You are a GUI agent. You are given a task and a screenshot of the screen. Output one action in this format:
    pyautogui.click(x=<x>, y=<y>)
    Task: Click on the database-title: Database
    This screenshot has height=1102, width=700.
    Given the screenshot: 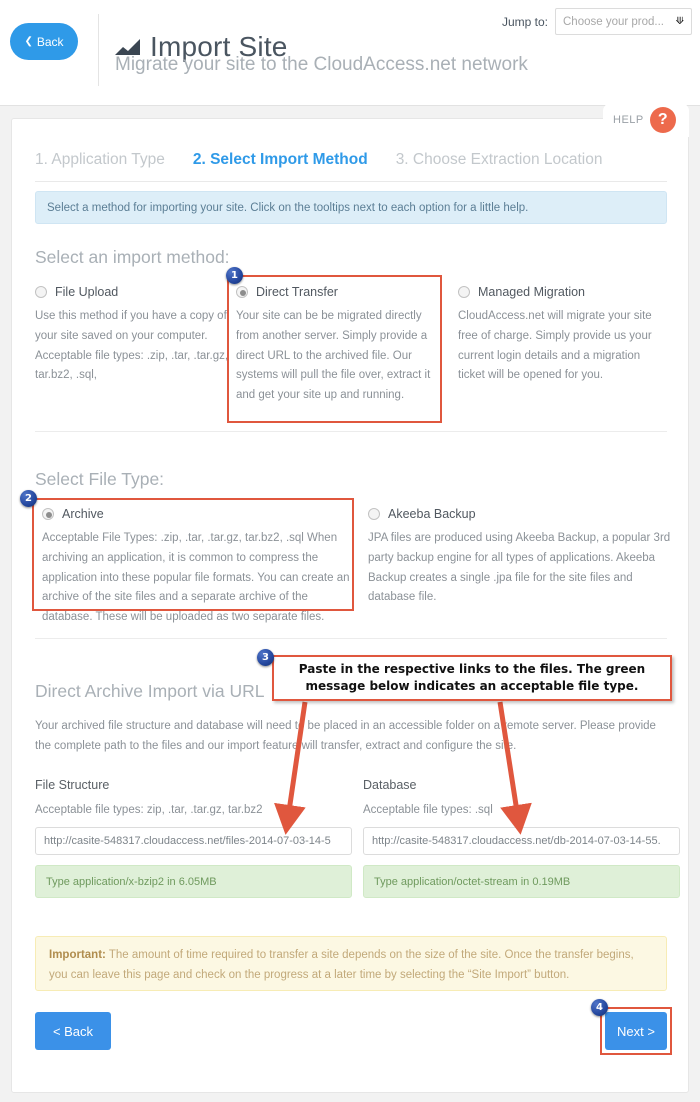 What is the action you would take?
    pyautogui.click(x=390, y=785)
    